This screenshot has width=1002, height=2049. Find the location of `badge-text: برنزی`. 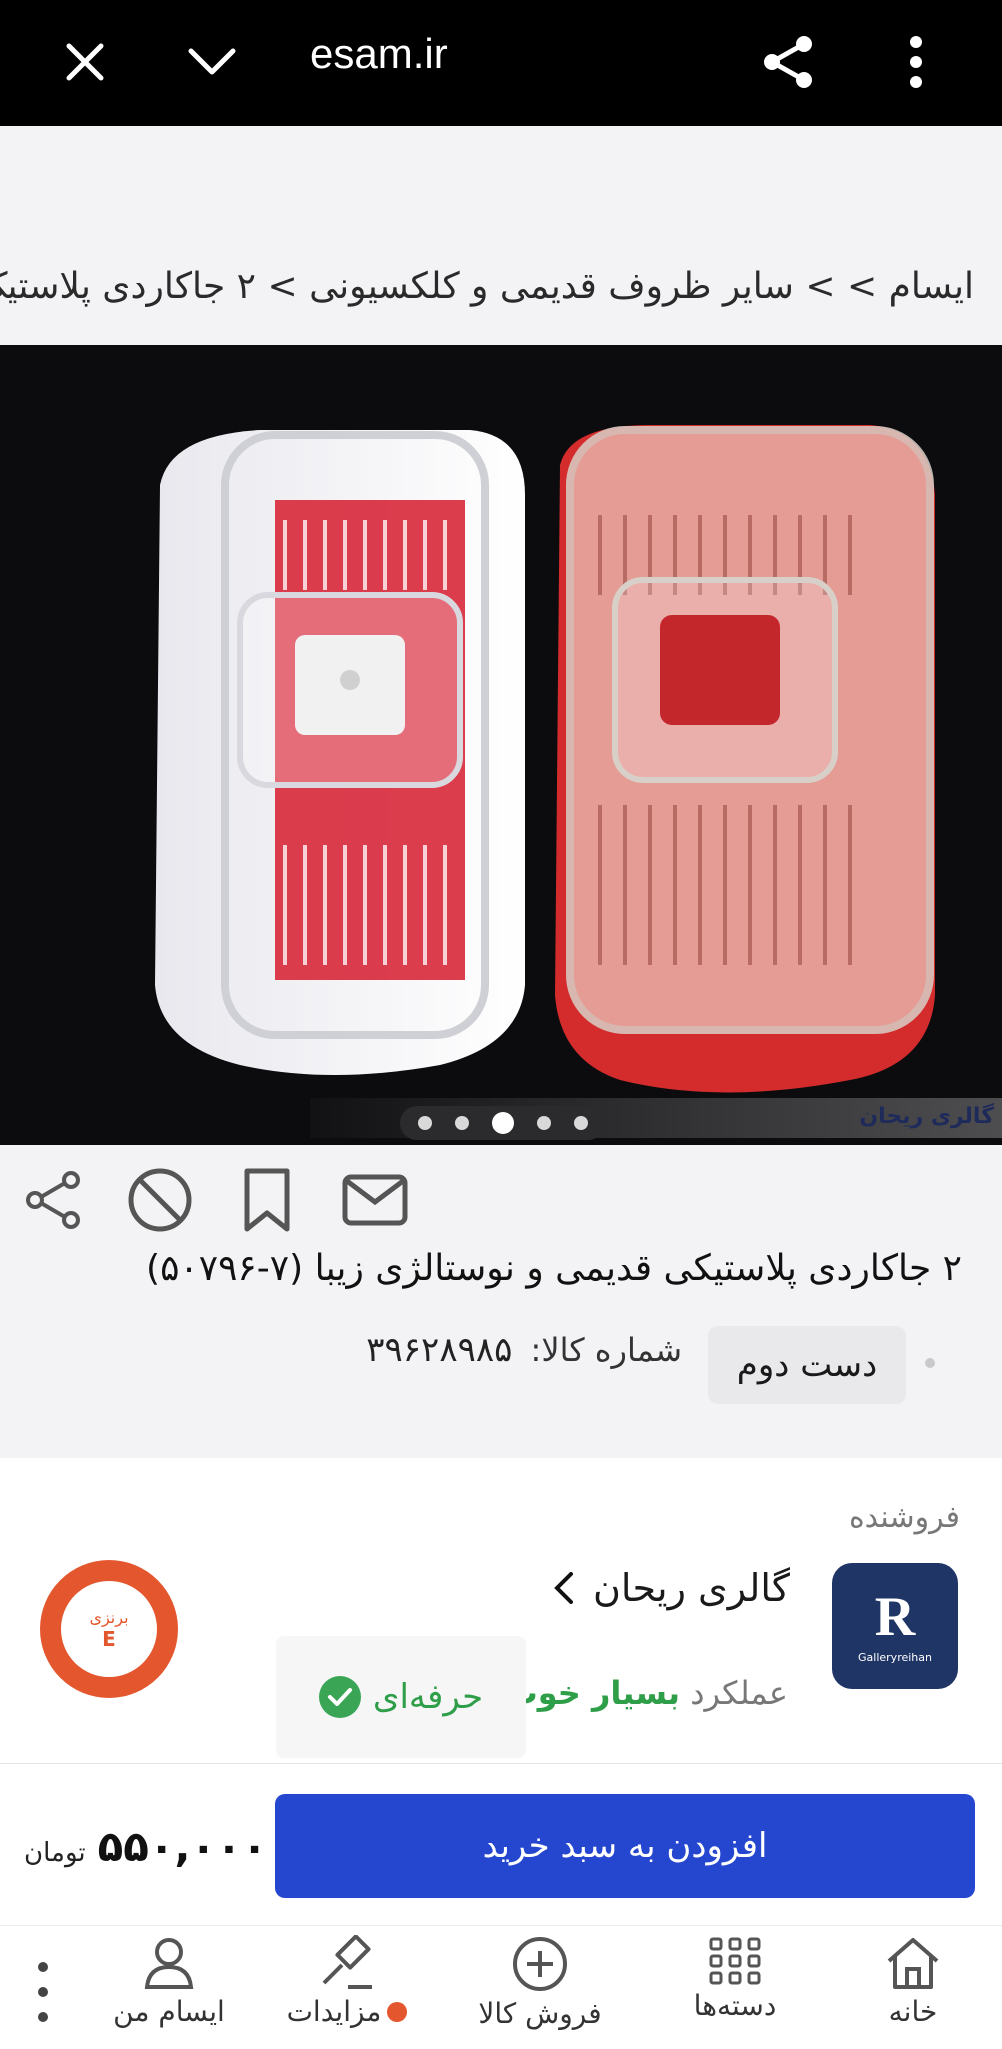

badge-text: برنزی is located at coordinates (109, 1617).